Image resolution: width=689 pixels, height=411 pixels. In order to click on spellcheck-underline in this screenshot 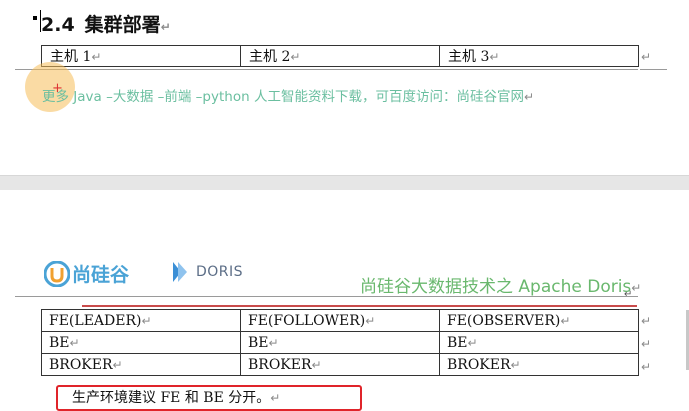, I will do `click(359, 306)`.